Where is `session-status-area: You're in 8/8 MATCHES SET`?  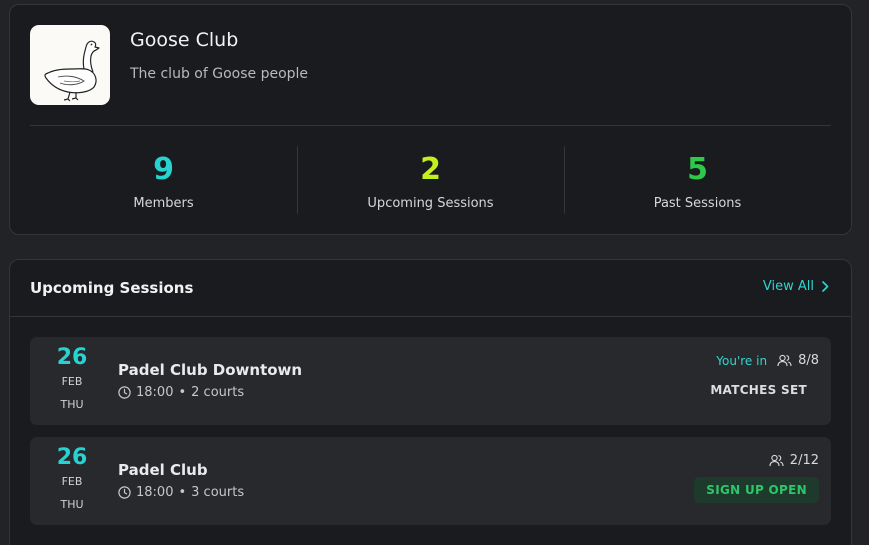
session-status-area: You're in 8/8 MATCHES SET is located at coordinates (764, 375).